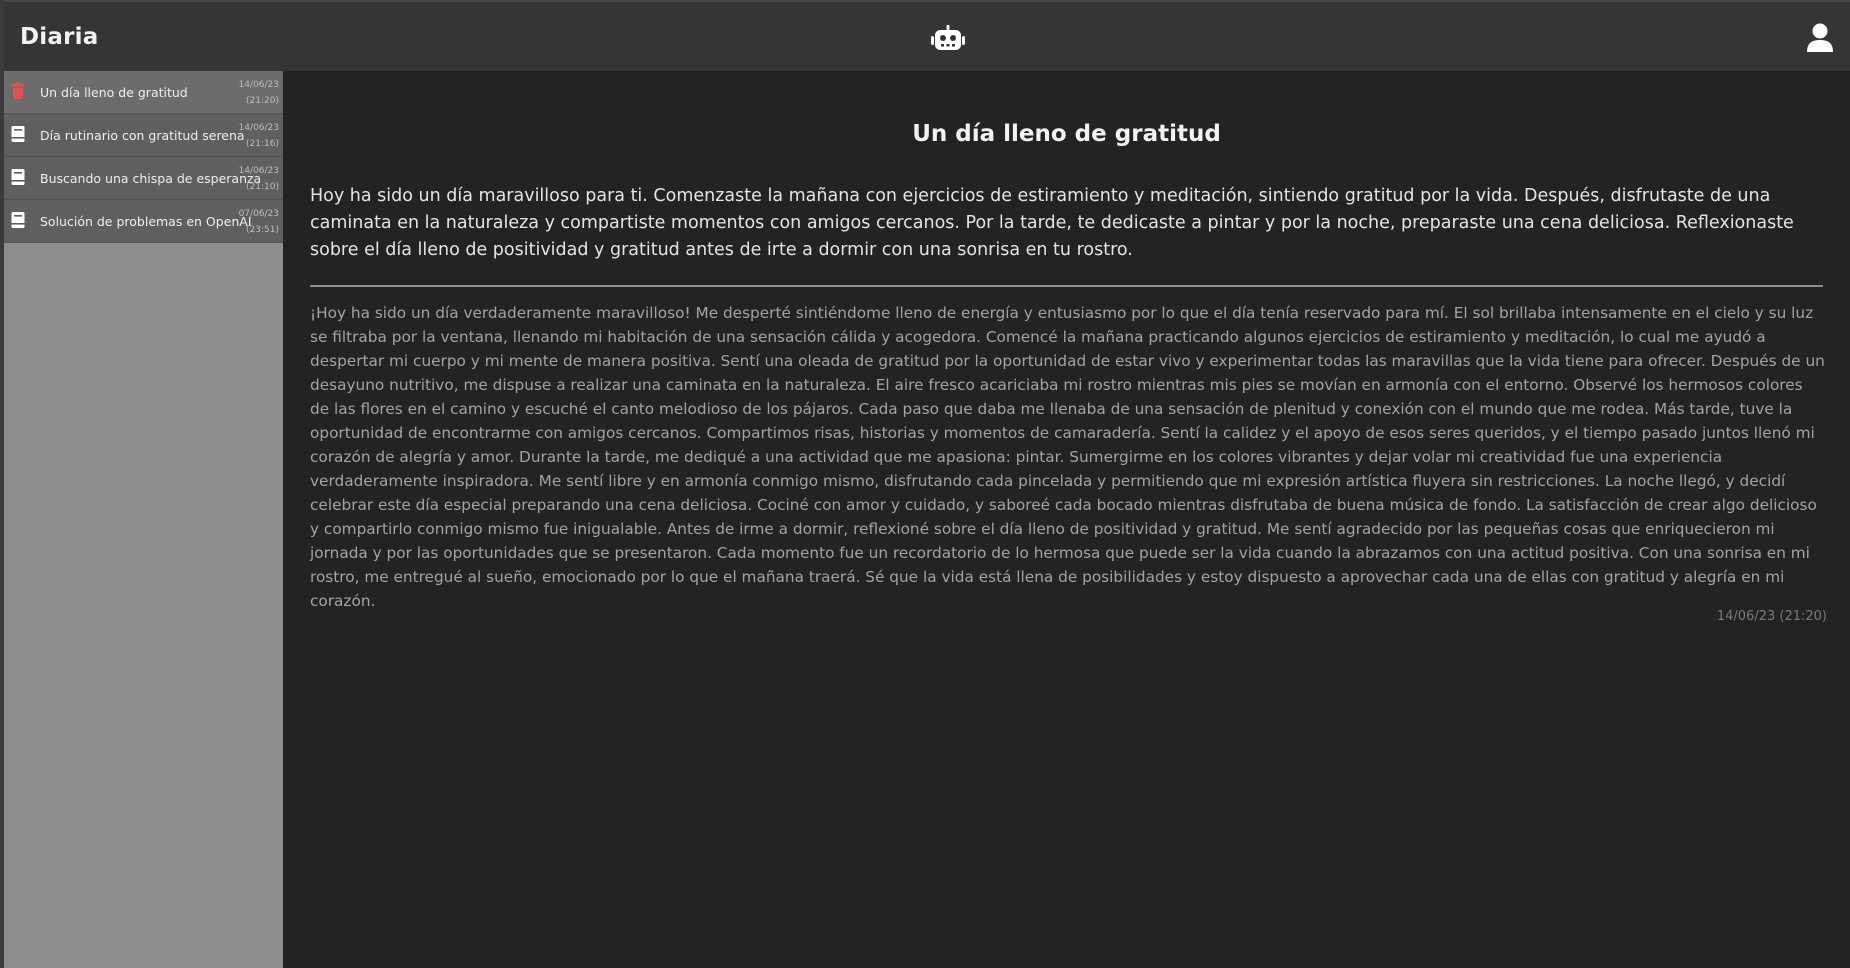 This screenshot has width=1850, height=968. What do you see at coordinates (1066, 134) in the screenshot?
I see `entry-title: Un día lleno de gratitud` at bounding box center [1066, 134].